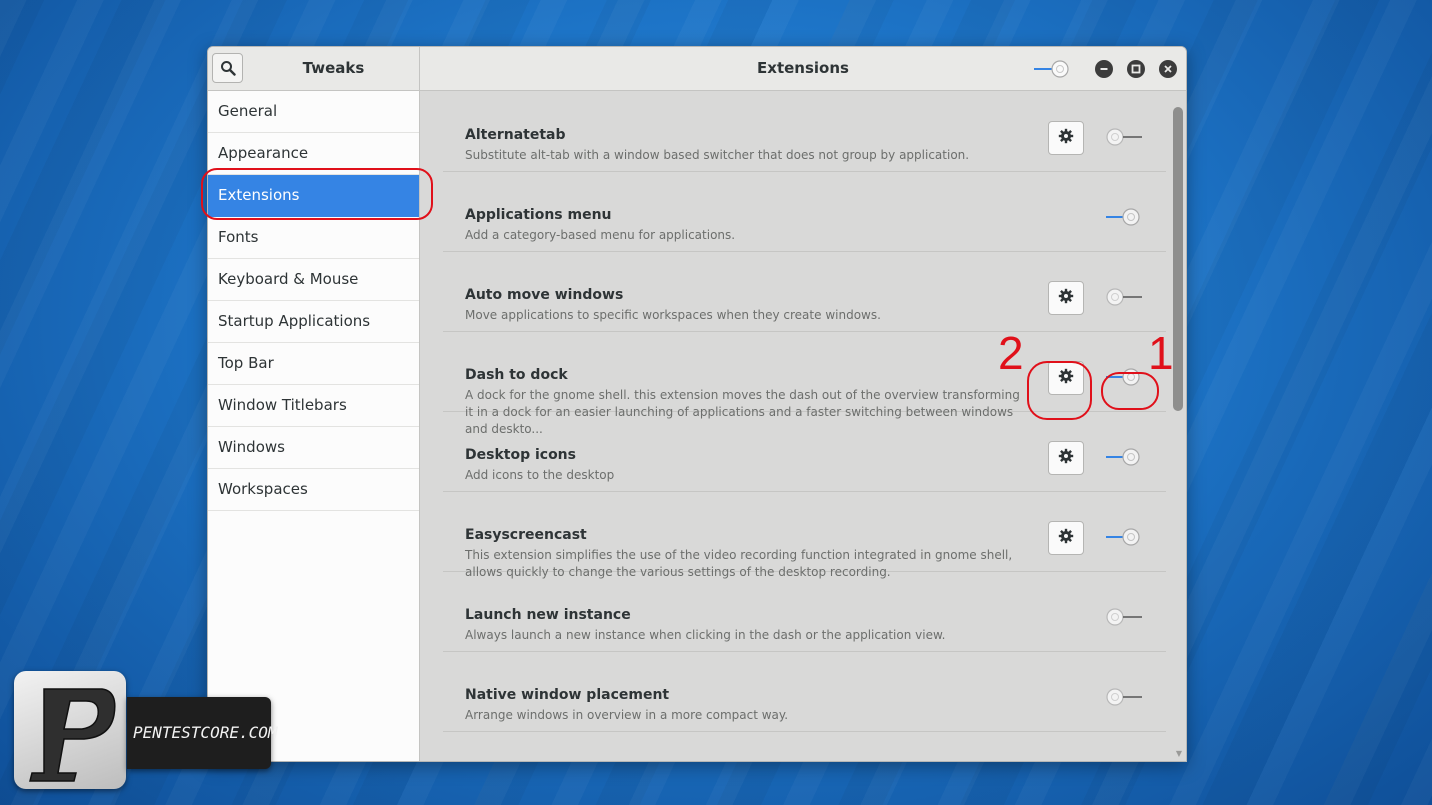 The height and width of the screenshot is (805, 1432). What do you see at coordinates (516, 375) in the screenshot?
I see `extension-name: Dash to dock` at bounding box center [516, 375].